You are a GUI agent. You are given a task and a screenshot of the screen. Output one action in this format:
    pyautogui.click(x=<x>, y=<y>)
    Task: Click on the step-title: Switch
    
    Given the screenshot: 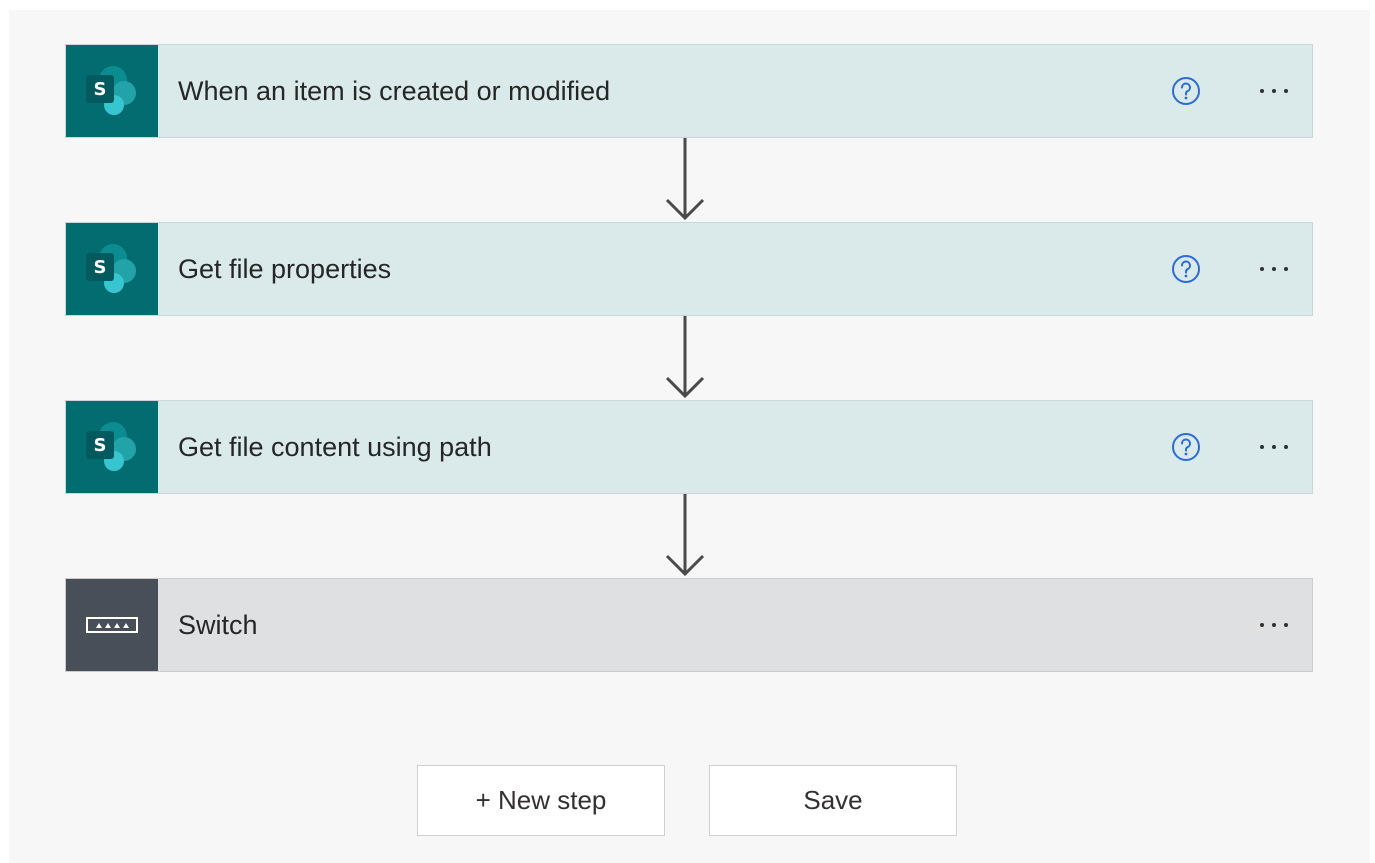 What is the action you would take?
    pyautogui.click(x=218, y=624)
    